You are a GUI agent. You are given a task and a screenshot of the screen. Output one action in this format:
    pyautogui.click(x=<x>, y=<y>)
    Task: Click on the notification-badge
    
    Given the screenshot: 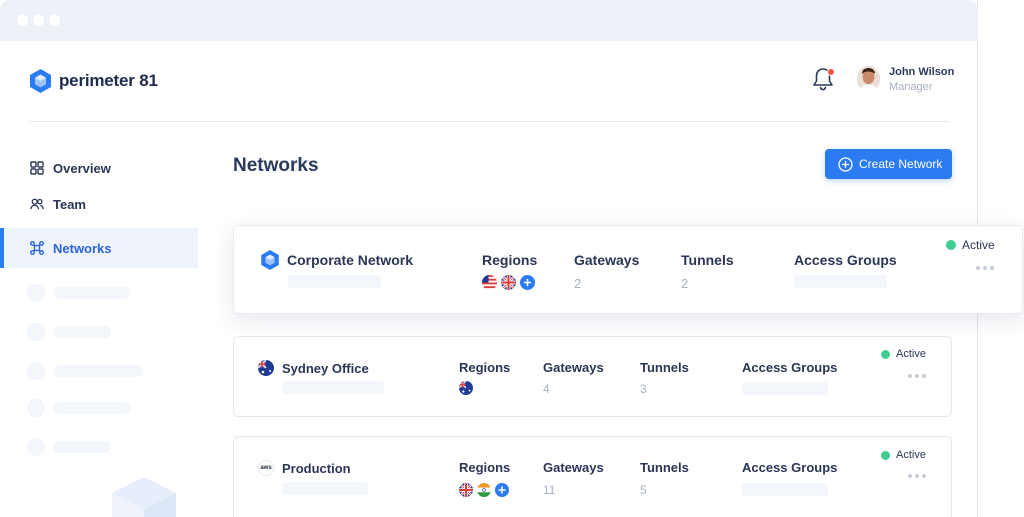 What is the action you would take?
    pyautogui.click(x=831, y=72)
    